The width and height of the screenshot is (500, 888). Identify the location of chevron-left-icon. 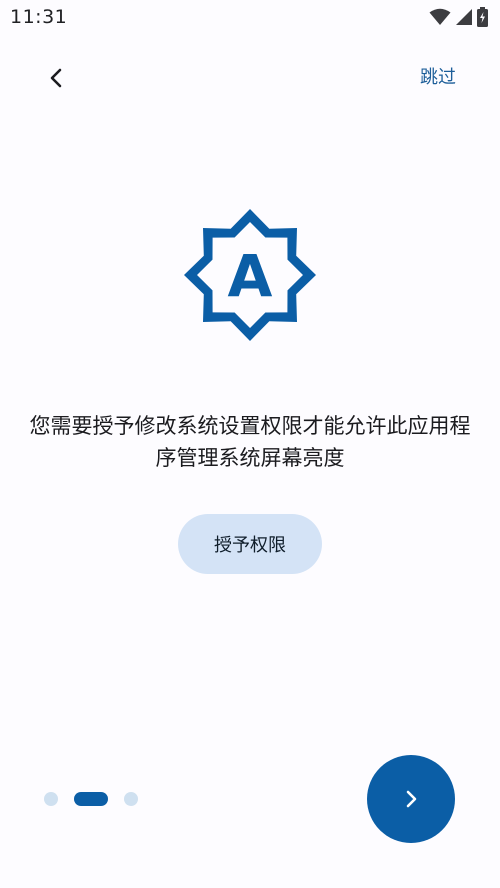
(56, 78).